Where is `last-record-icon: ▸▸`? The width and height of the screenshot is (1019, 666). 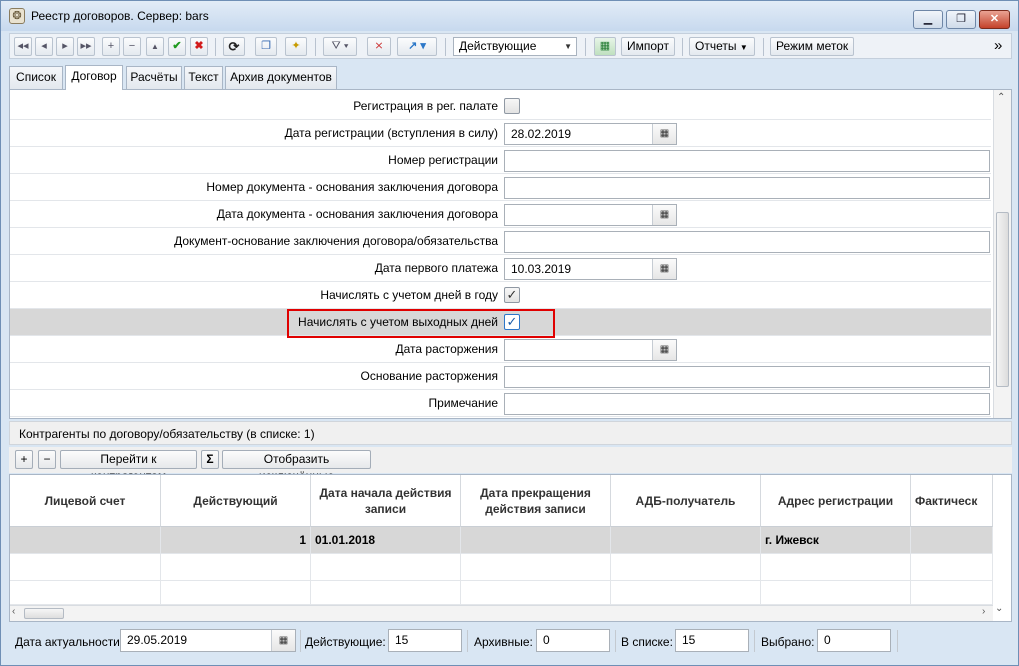 last-record-icon: ▸▸ is located at coordinates (86, 46).